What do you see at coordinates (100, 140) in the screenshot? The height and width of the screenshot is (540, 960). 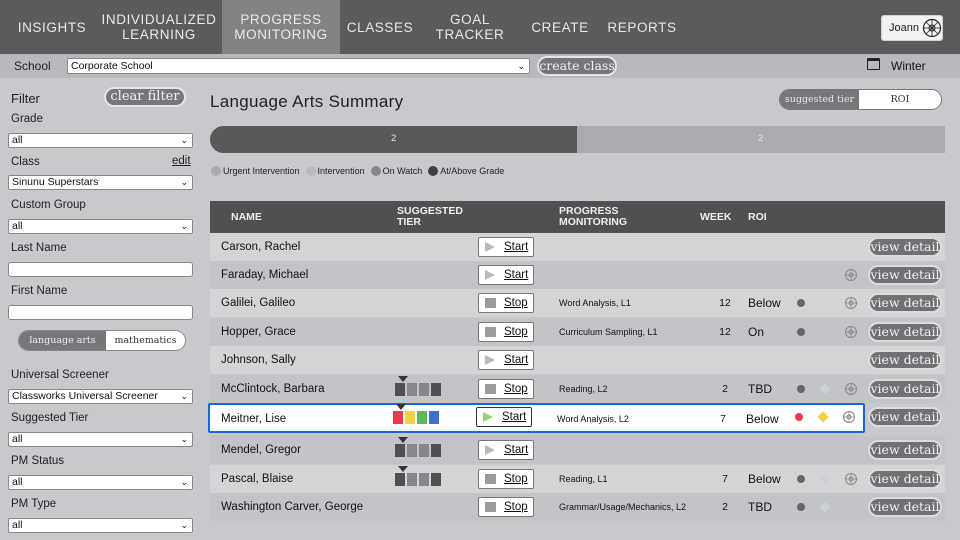 I see `grade-select: all ⌄` at bounding box center [100, 140].